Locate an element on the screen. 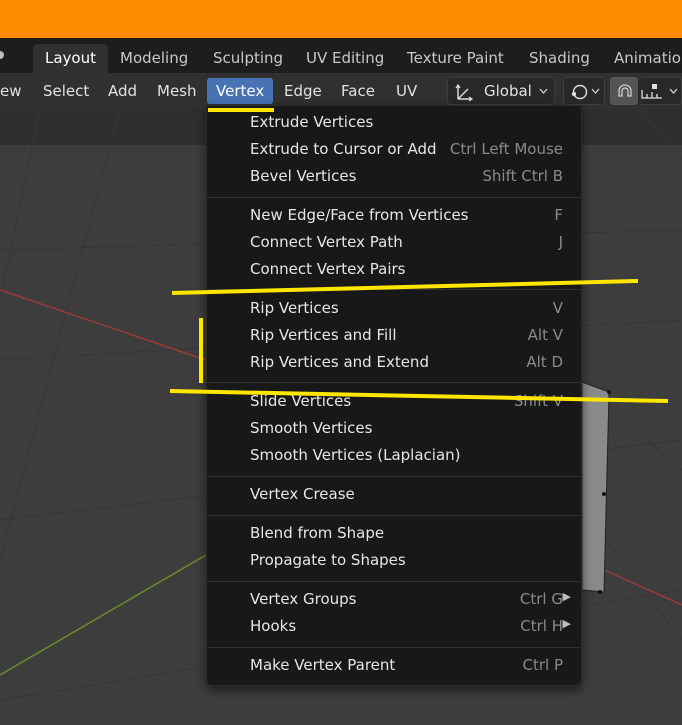 This screenshot has width=682, height=725. menu-item-shortcut: Ctrl Left Mouse is located at coordinates (506, 149).